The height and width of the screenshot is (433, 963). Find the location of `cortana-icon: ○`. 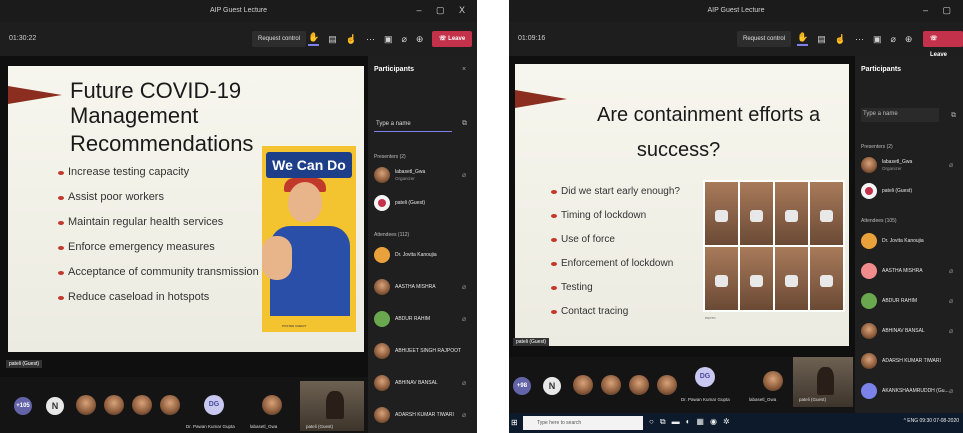

cortana-icon: ○ is located at coordinates (651, 422).